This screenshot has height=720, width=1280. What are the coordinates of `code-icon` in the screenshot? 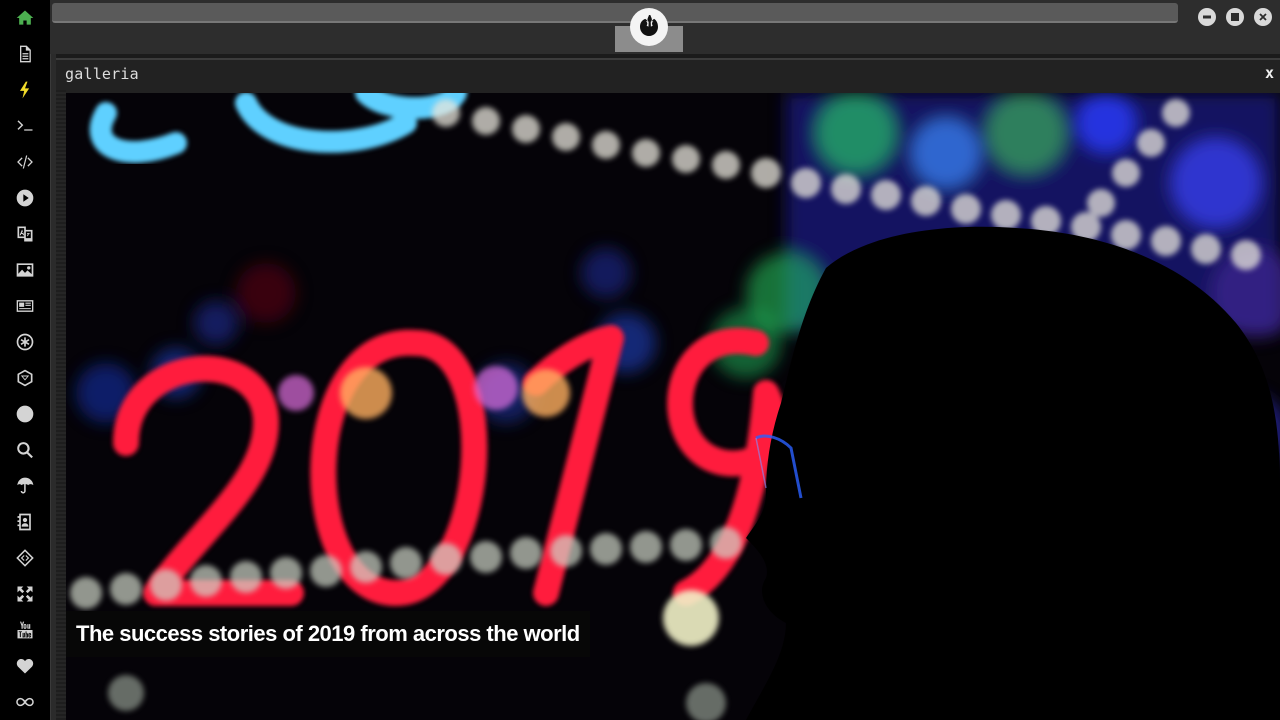 It's located at (25, 162).